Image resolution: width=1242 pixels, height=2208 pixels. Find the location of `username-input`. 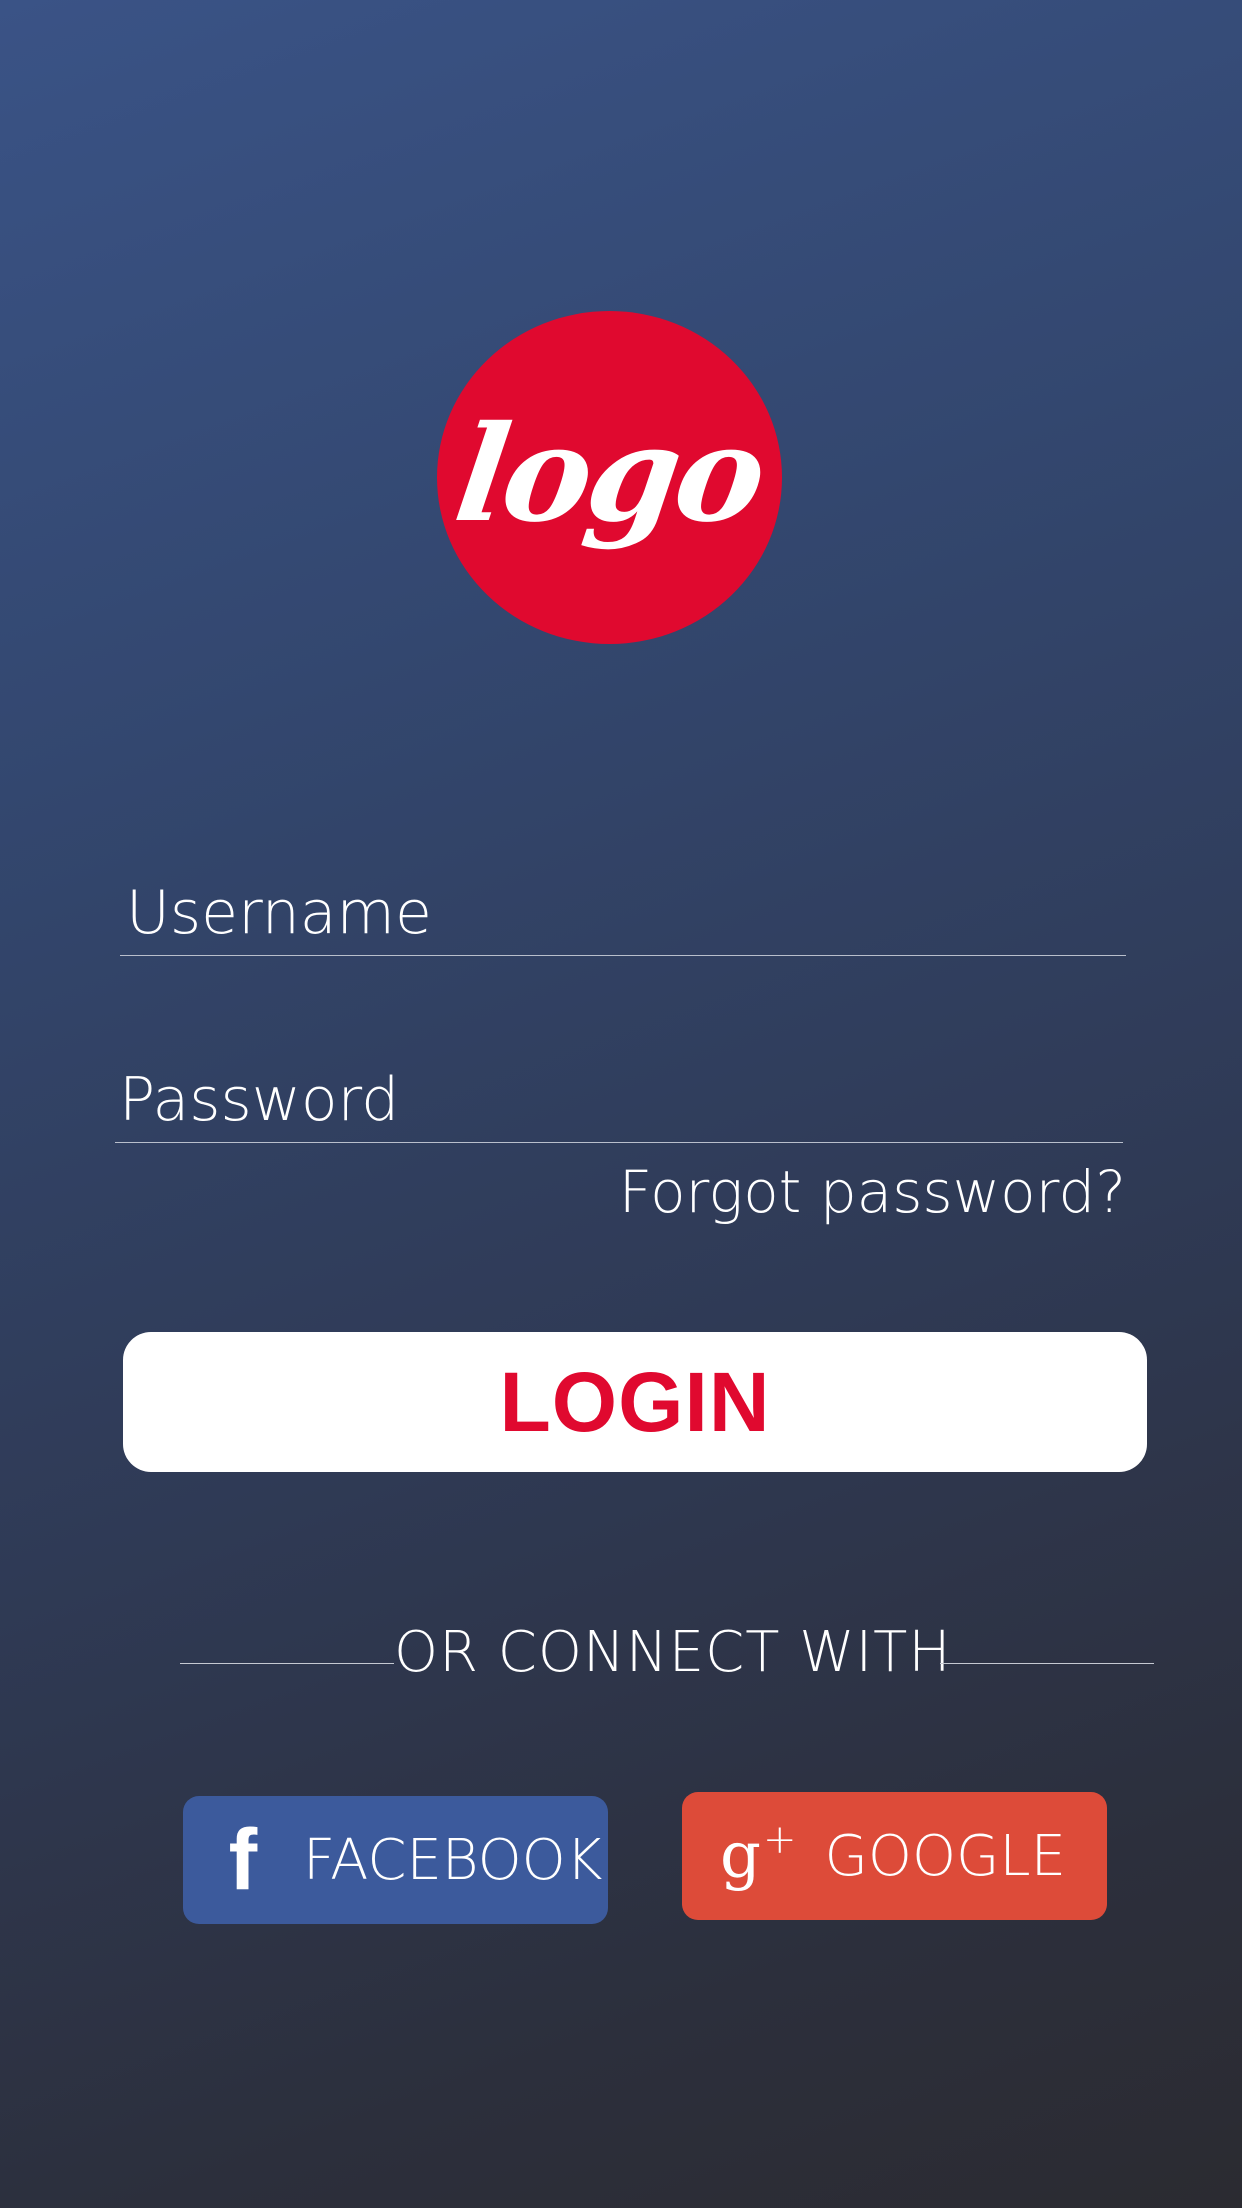

username-input is located at coordinates (623, 913).